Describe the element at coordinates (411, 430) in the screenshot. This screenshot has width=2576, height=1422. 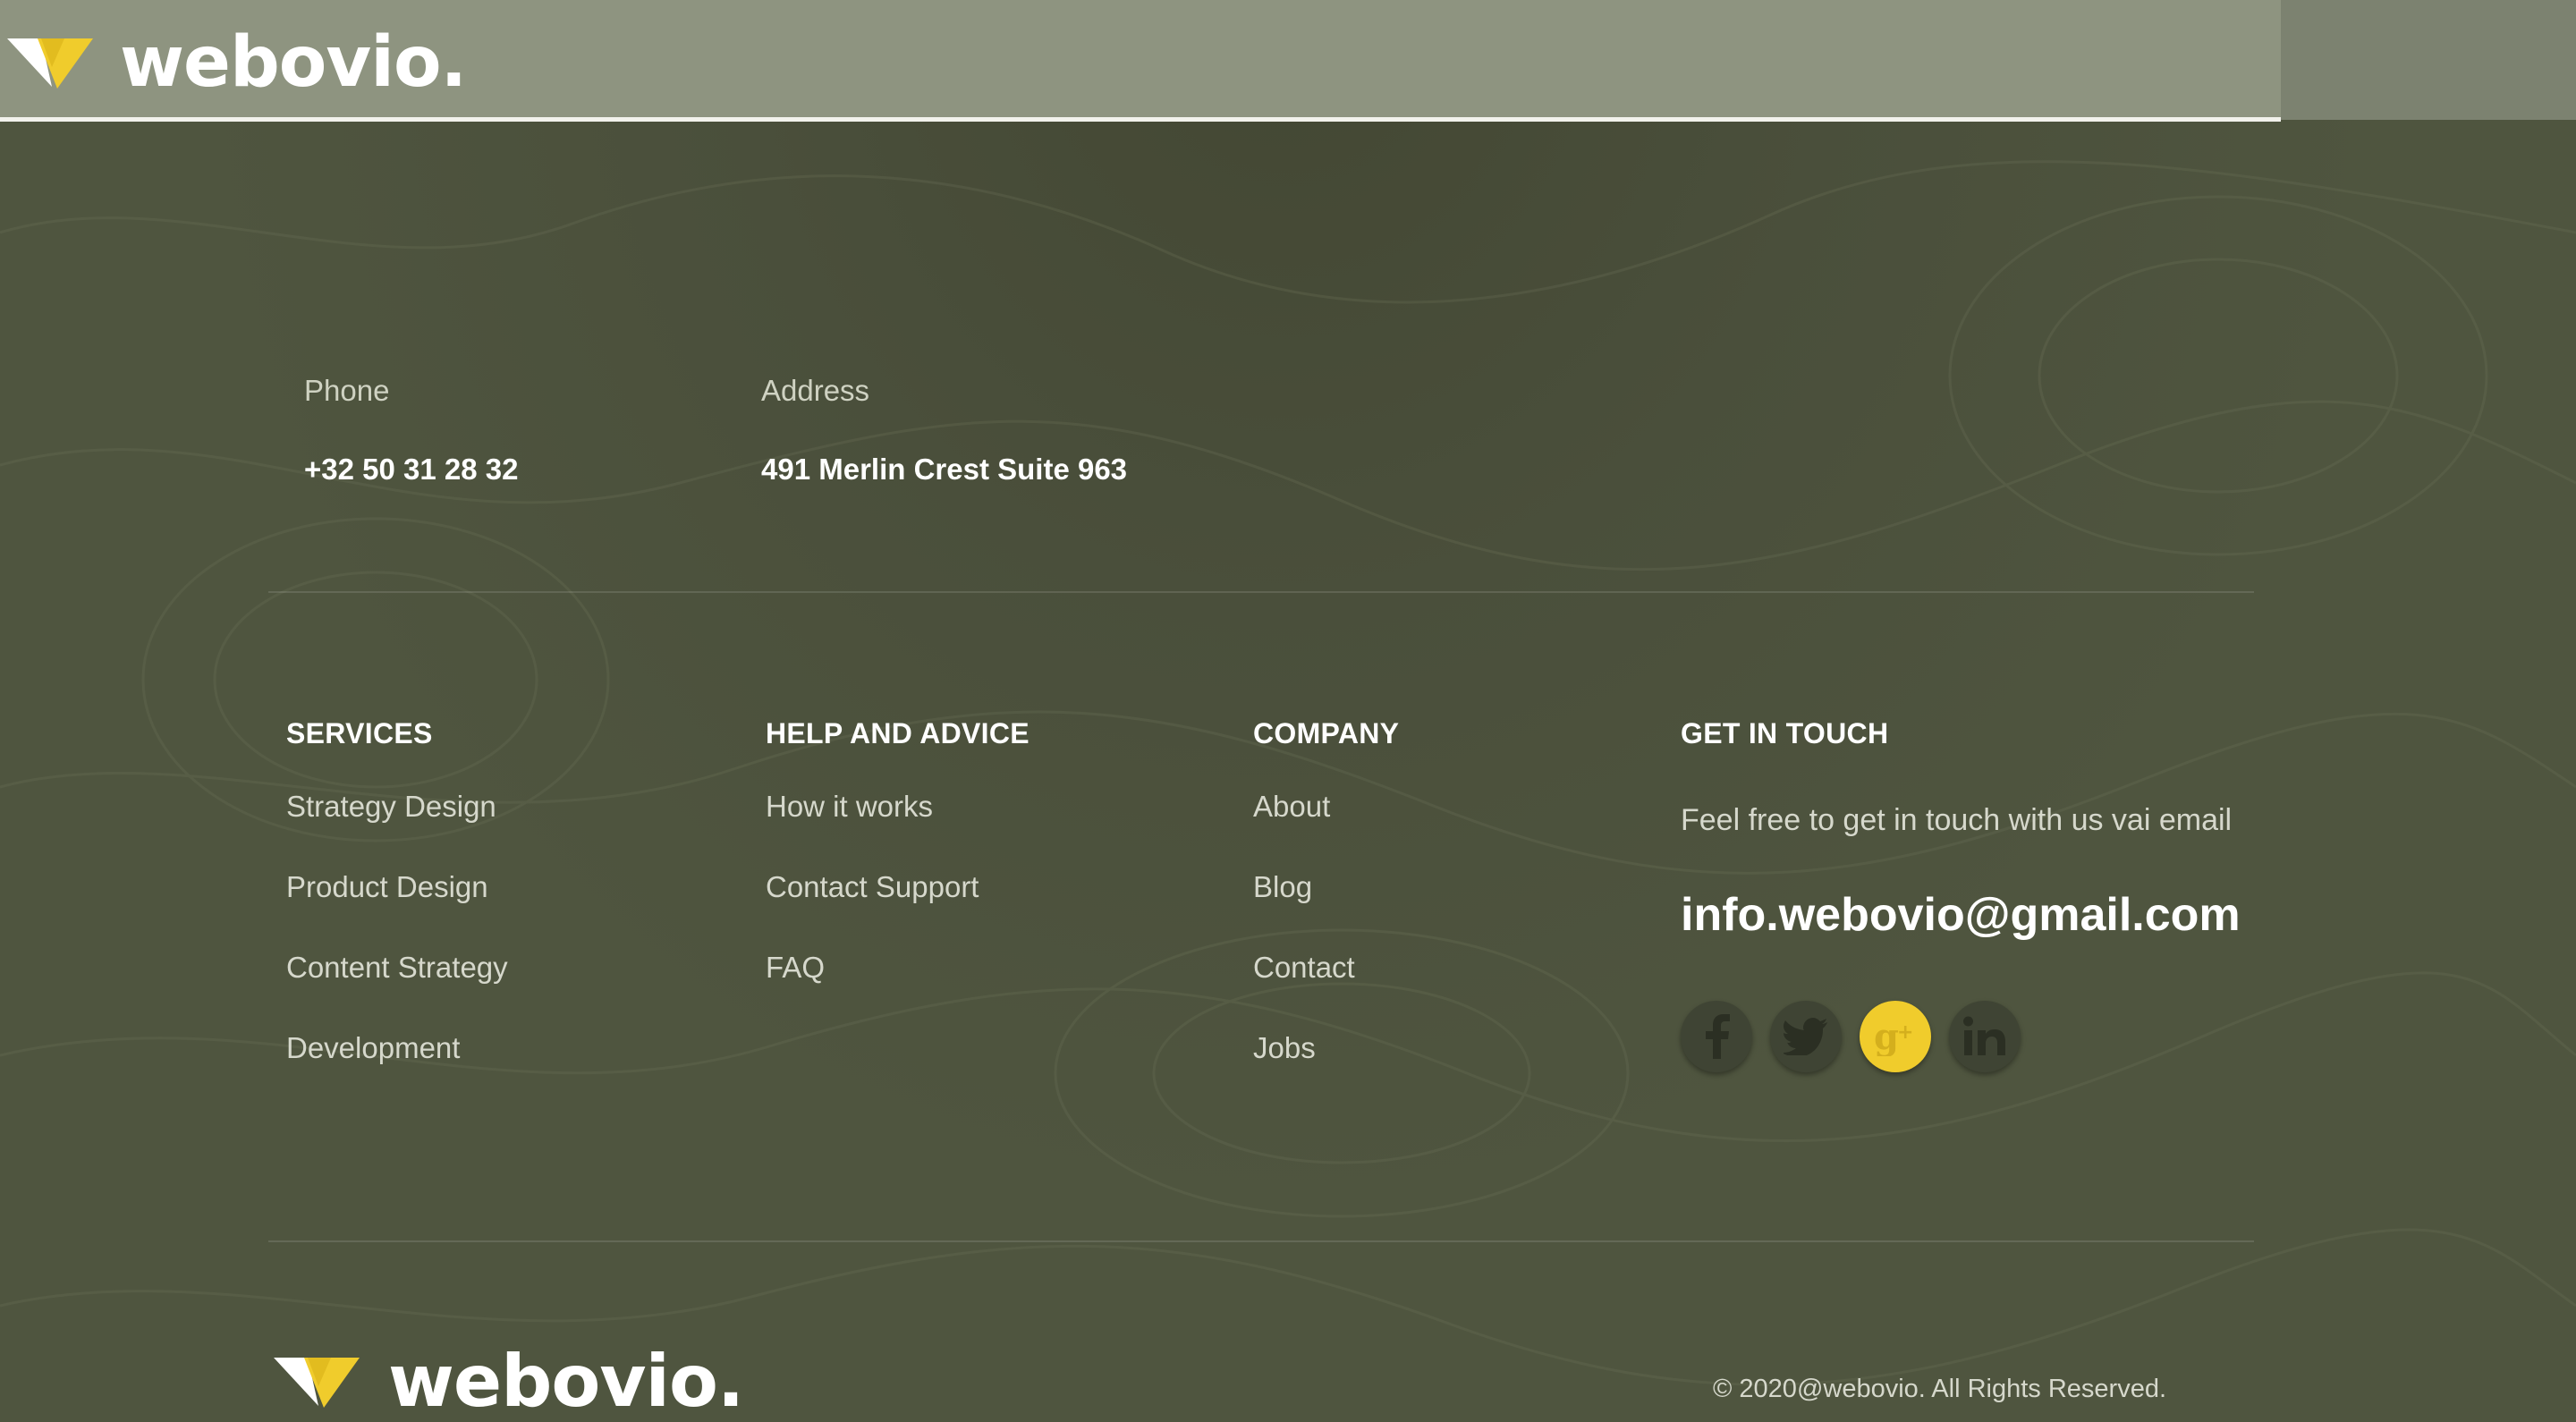
I see `contact-phone: Phone +32 50 31 28 32` at that location.